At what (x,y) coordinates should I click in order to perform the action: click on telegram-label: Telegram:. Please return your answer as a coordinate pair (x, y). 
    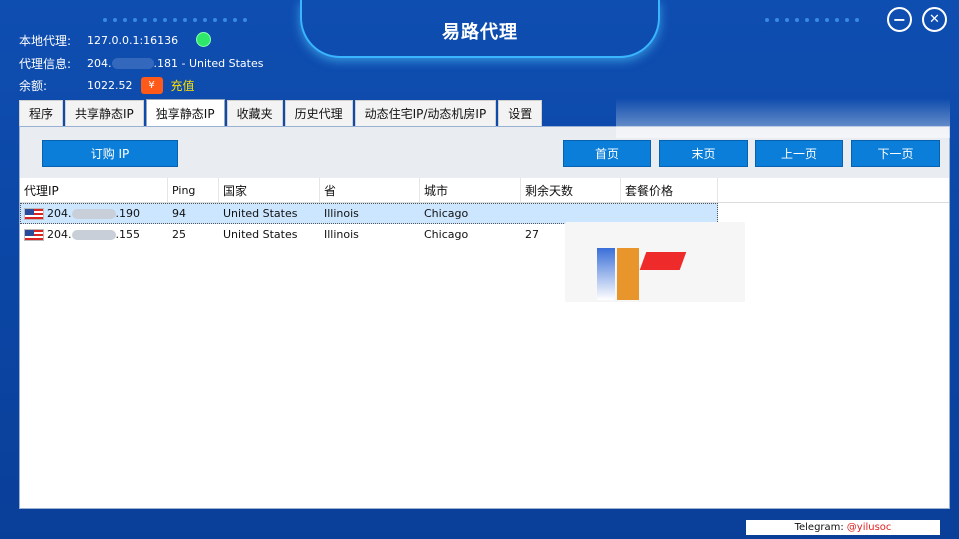
    Looking at the image, I should click on (819, 527).